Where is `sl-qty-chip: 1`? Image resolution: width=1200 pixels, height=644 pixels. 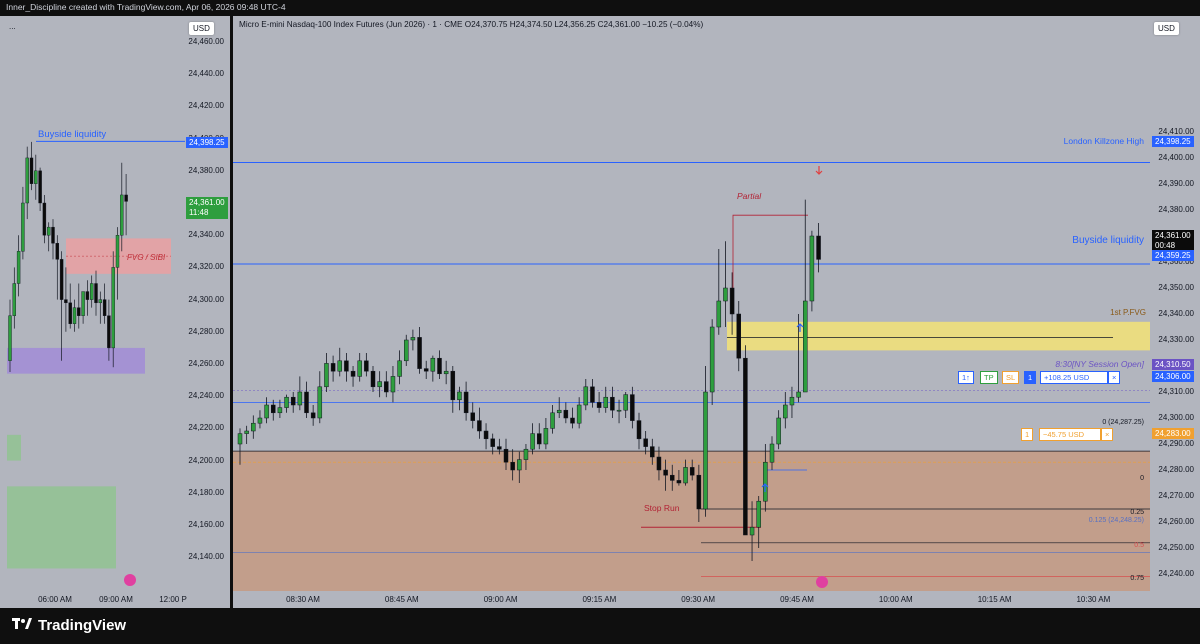 sl-qty-chip: 1 is located at coordinates (1027, 434).